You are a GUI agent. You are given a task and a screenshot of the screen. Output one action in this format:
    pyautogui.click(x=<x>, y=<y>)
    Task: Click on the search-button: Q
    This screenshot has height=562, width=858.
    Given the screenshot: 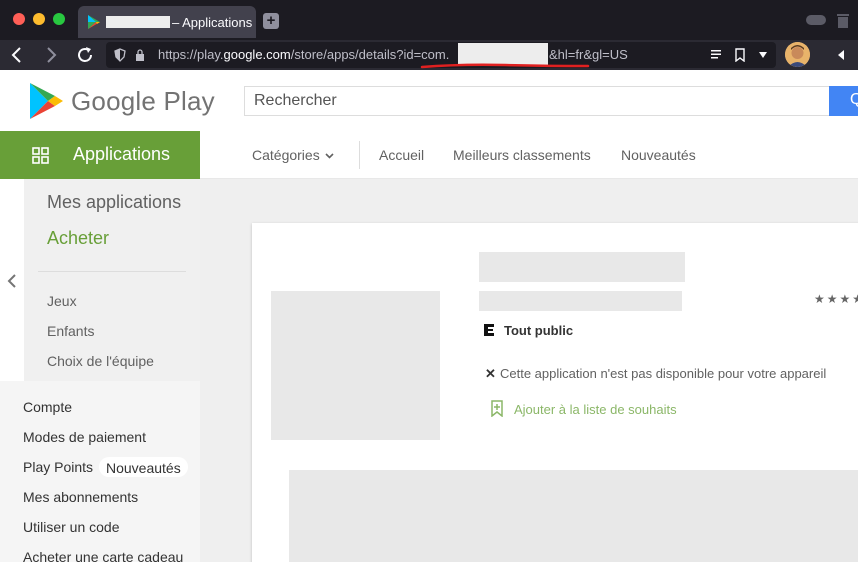 What is the action you would take?
    pyautogui.click(x=843, y=101)
    